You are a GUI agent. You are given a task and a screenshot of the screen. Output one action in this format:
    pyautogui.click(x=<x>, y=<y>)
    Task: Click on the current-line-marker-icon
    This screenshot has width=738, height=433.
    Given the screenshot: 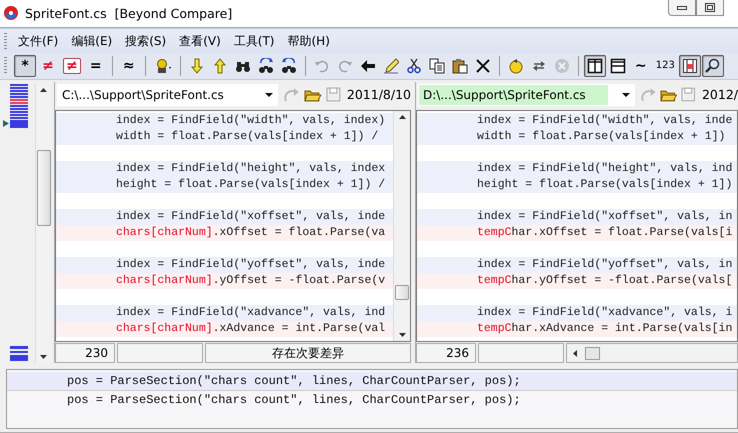 What is the action you would take?
    pyautogui.click(x=6, y=123)
    